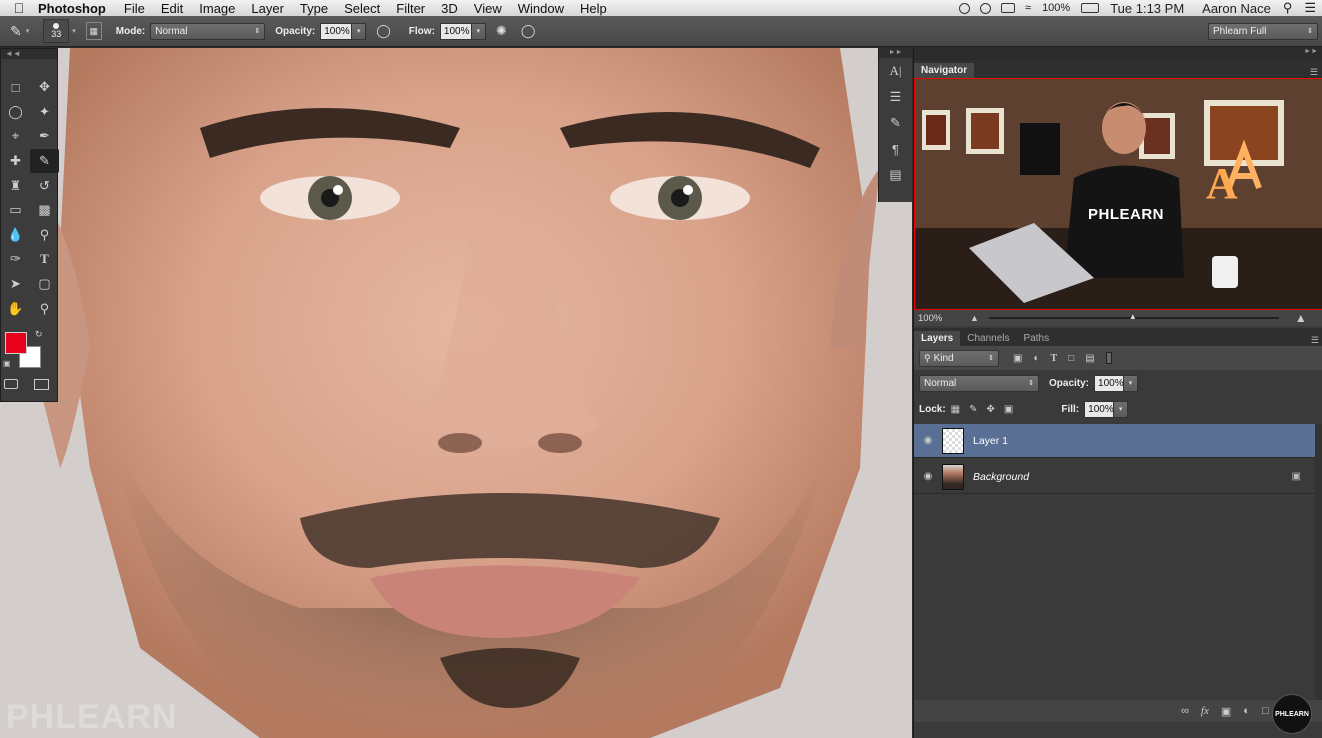 Image resolution: width=1322 pixels, height=738 pixels. Describe the element at coordinates (134, 8) in the screenshot. I see `menu-file: File` at that location.